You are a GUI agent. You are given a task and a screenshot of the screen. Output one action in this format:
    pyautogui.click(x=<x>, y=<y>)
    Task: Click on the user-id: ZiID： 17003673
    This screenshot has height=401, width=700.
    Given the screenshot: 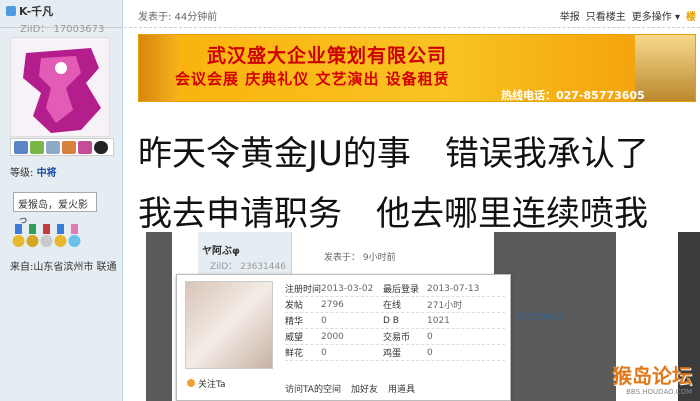 What is the action you would take?
    pyautogui.click(x=62, y=29)
    